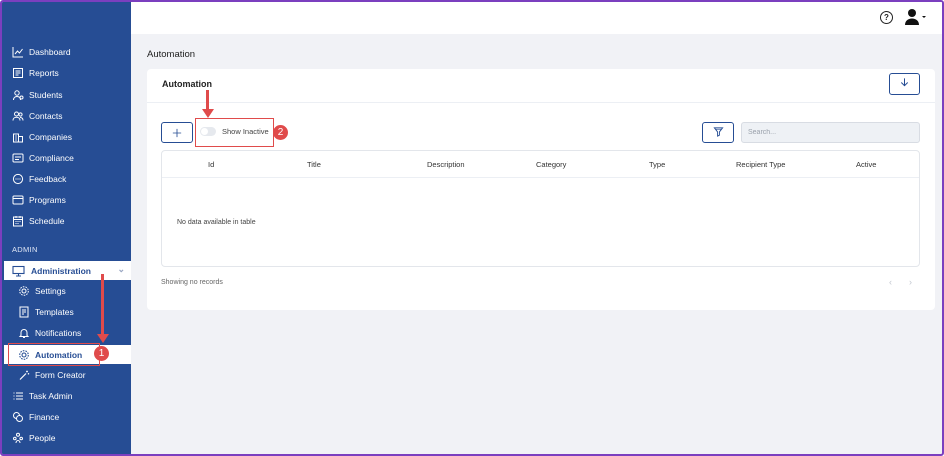 The image size is (944, 456). What do you see at coordinates (44, 417) in the screenshot?
I see `sidebar-item-label: Finance` at bounding box center [44, 417].